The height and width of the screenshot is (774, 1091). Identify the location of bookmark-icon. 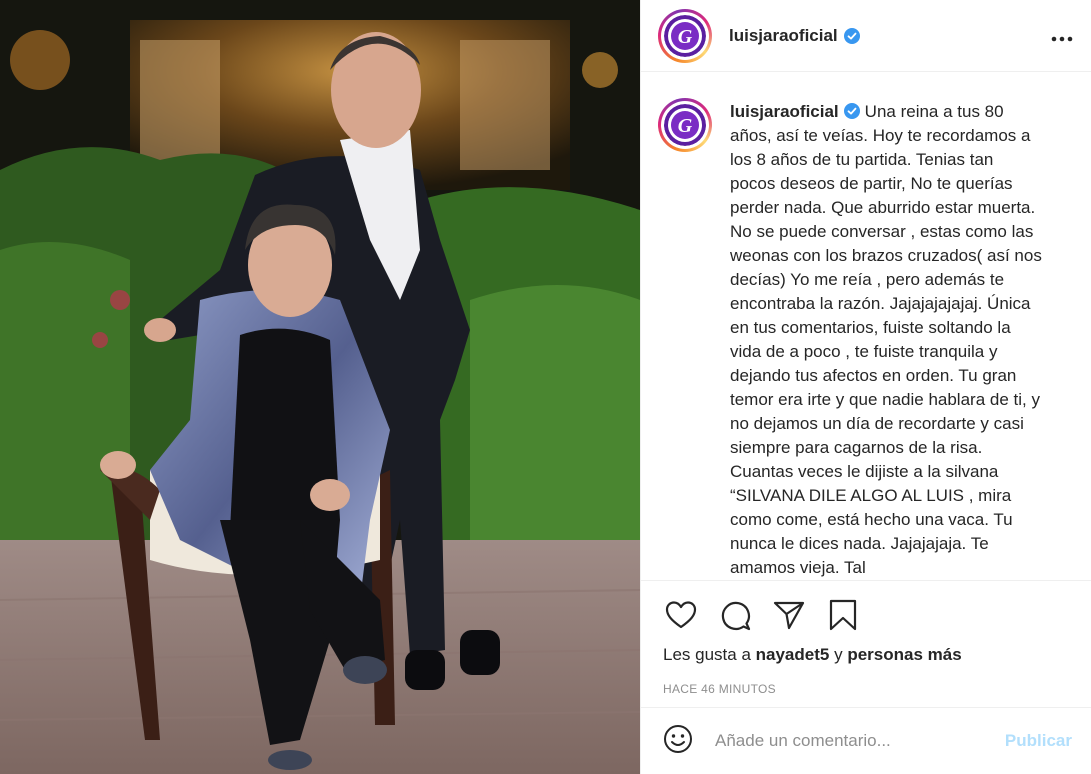
(843, 615).